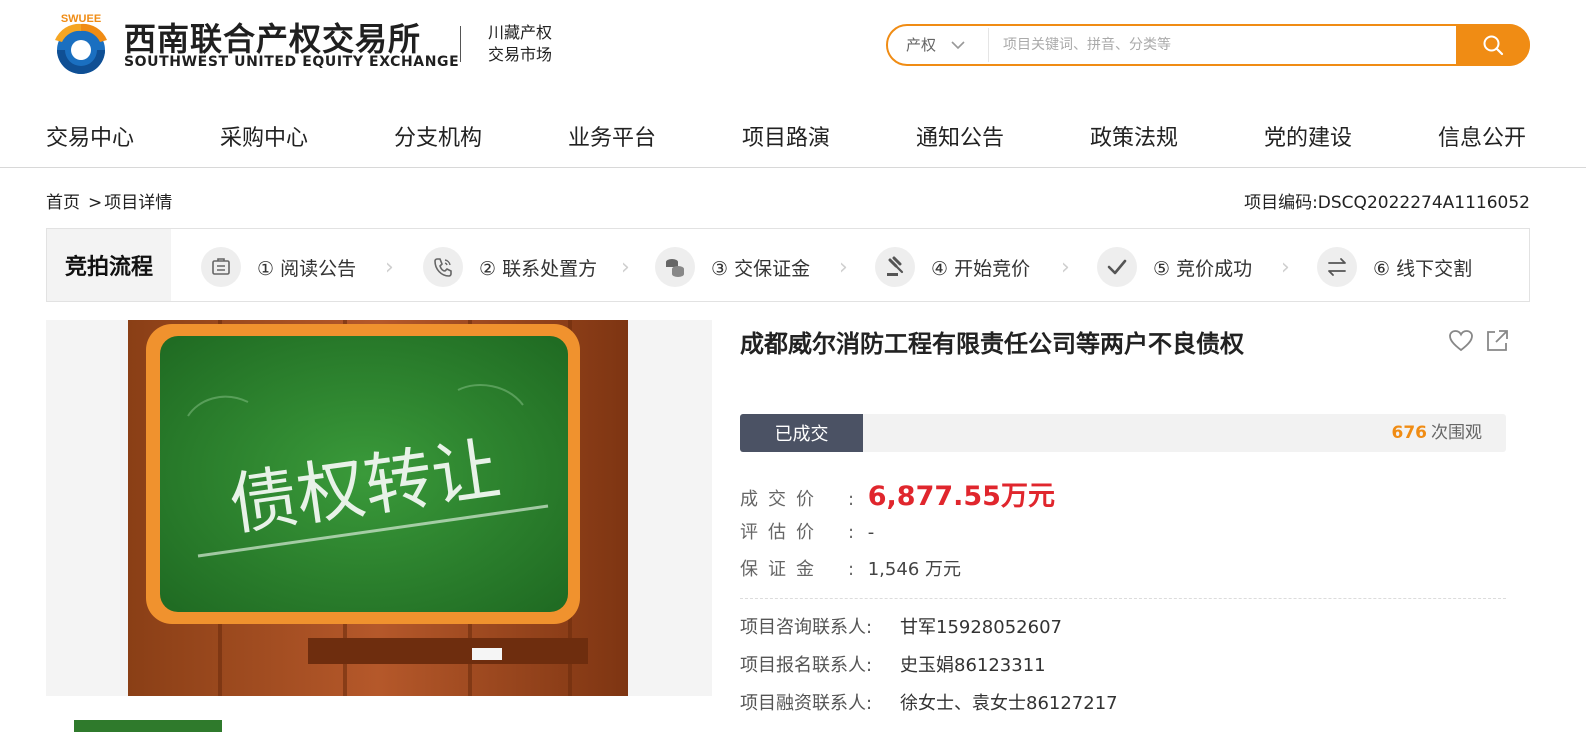  I want to click on process-step-contact: ② 联系处置方, so click(510, 267).